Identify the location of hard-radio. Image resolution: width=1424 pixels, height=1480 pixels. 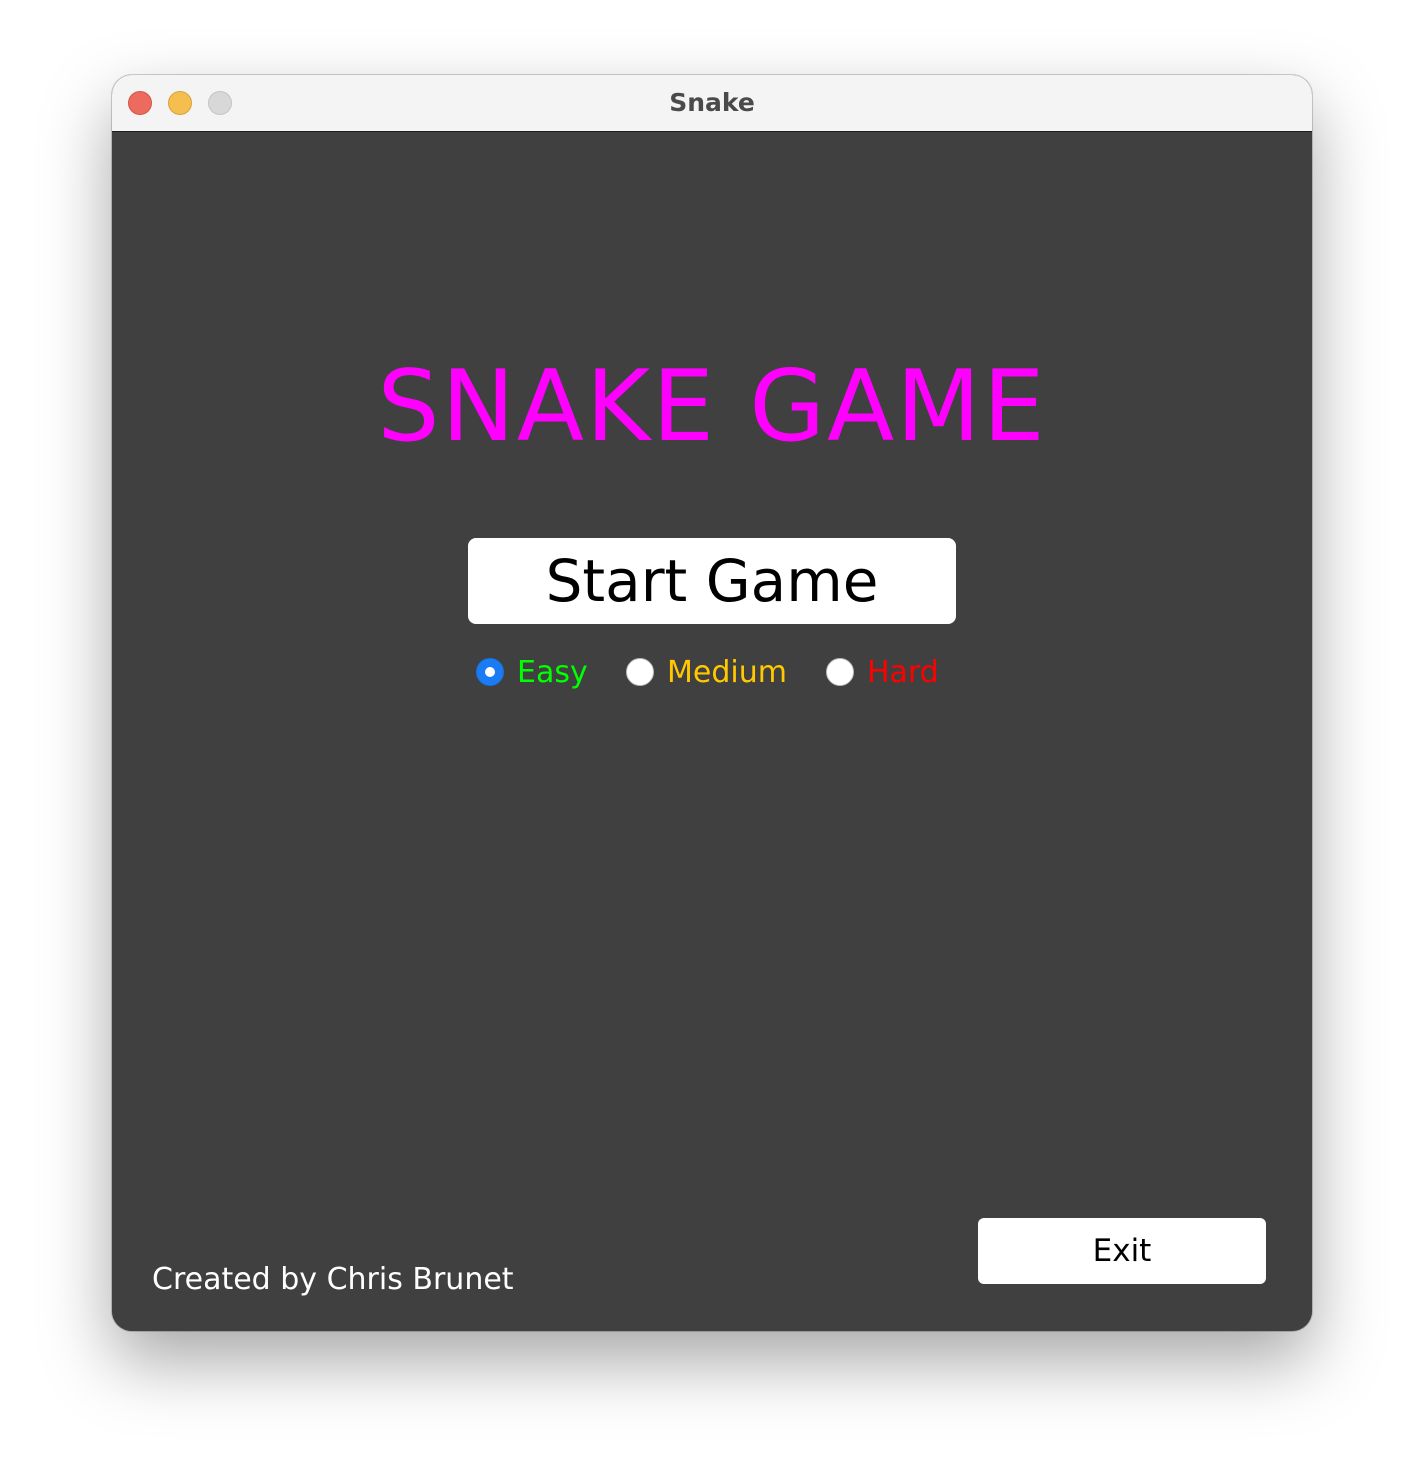
(840, 672).